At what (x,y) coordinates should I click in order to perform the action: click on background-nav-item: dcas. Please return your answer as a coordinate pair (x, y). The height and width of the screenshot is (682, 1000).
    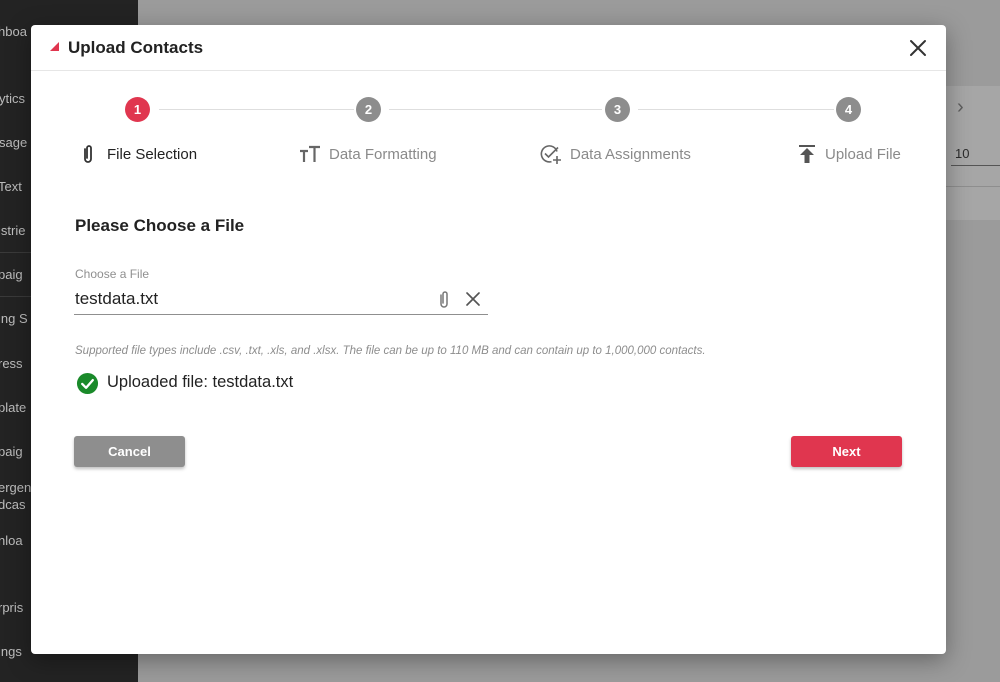
    Looking at the image, I should click on (13, 504).